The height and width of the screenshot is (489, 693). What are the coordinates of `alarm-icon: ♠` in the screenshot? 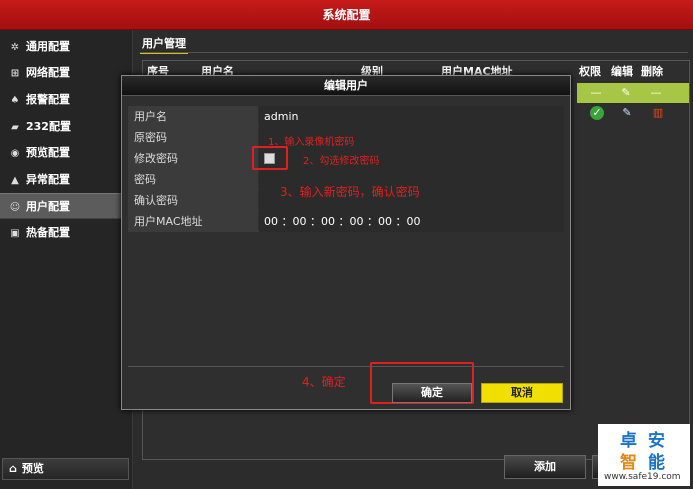 It's located at (15, 100).